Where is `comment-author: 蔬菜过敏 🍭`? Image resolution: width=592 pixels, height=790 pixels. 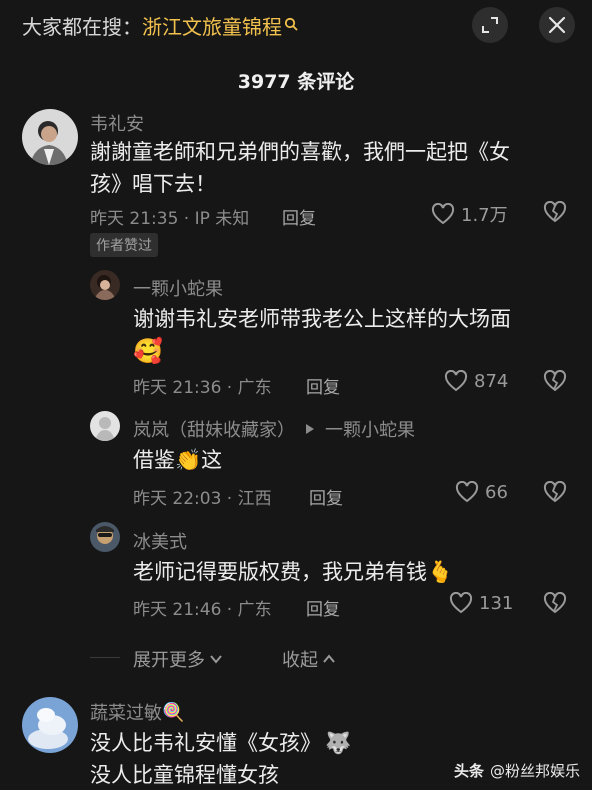
comment-author: 蔬菜过敏 🍭 is located at coordinates (137, 712).